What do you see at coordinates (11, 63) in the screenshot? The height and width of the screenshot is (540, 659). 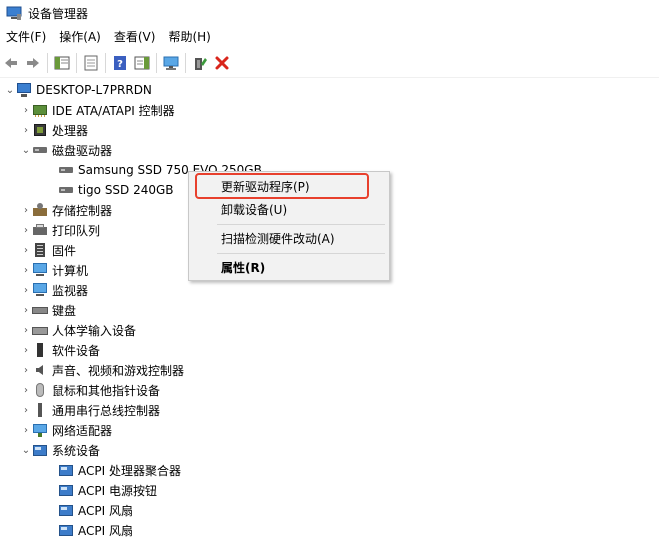 I see `back-button` at bounding box center [11, 63].